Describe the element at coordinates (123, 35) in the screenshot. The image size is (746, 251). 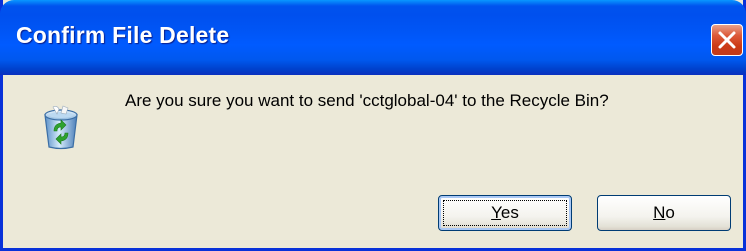
I see `window-title: Confirm File Delete` at that location.